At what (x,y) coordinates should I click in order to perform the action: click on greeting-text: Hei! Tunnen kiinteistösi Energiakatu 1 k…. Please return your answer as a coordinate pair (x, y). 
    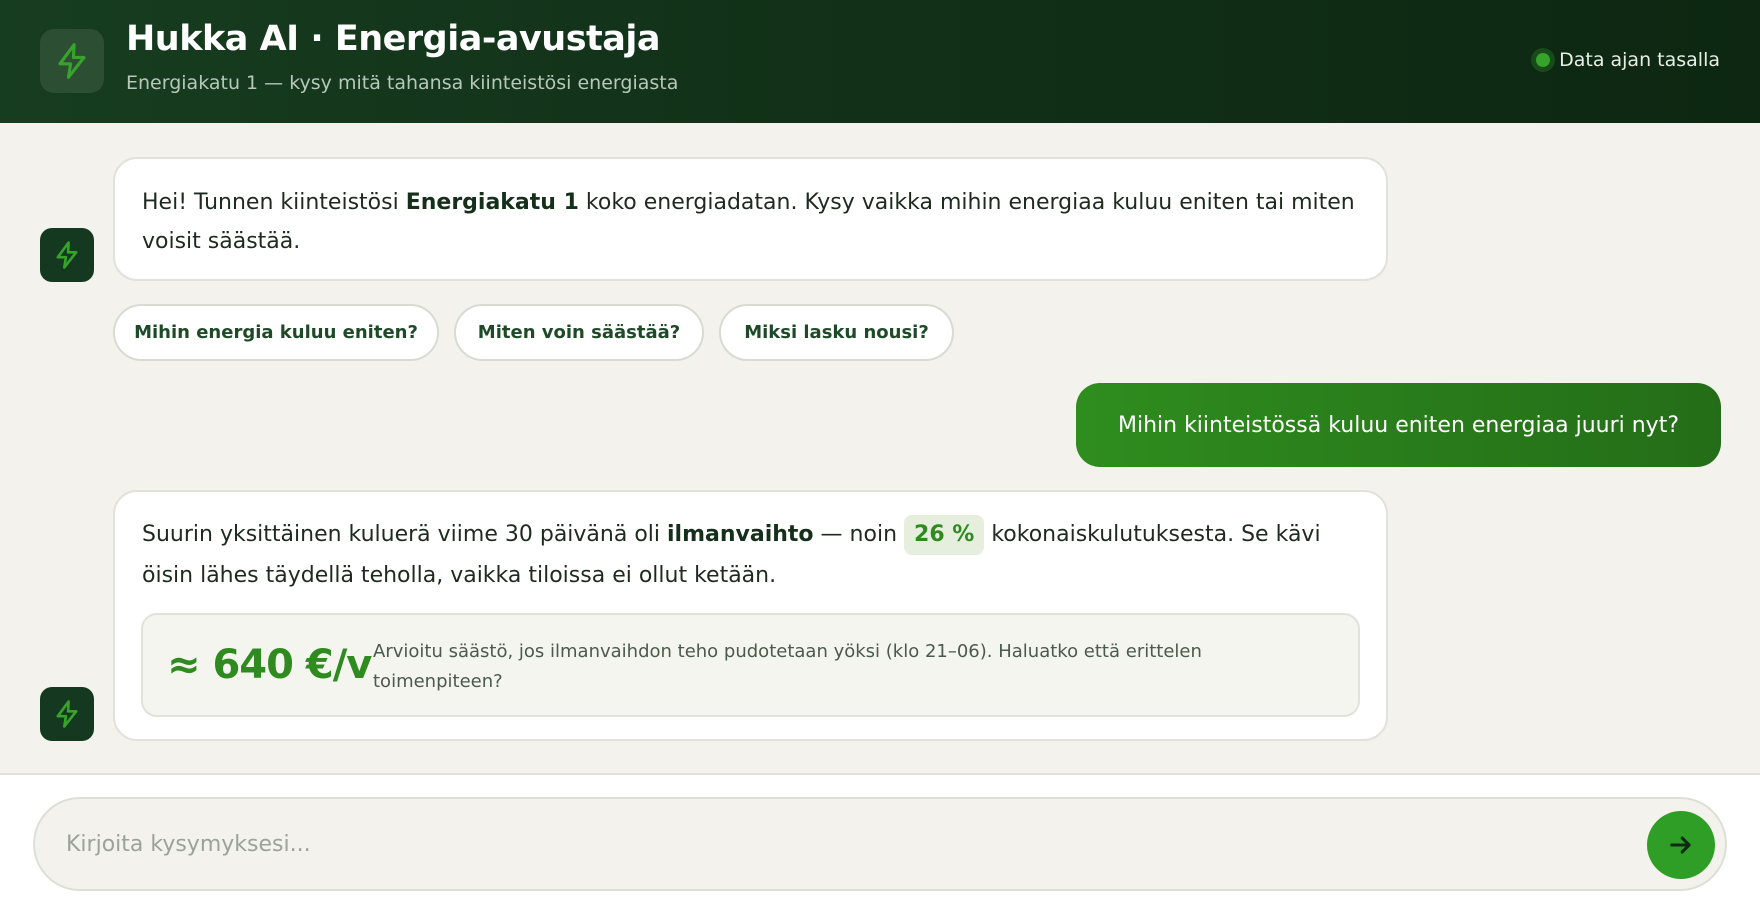
    Looking at the image, I should click on (748, 222).